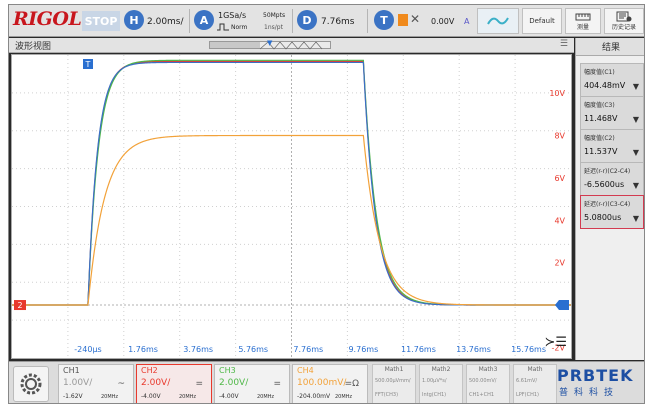 The height and width of the screenshot is (407, 651). Describe the element at coordinates (277, 384) in the screenshot. I see `coupling-icon: =` at that location.